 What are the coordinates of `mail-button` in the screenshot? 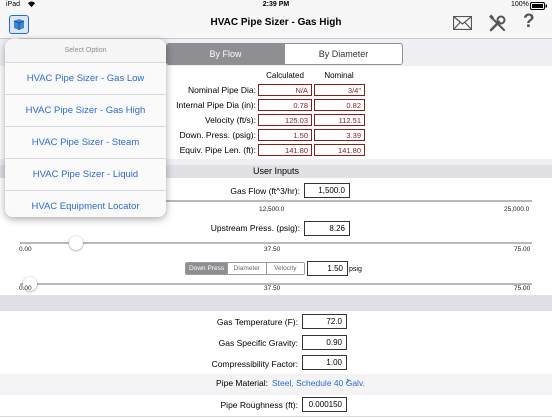 It's located at (462, 25).